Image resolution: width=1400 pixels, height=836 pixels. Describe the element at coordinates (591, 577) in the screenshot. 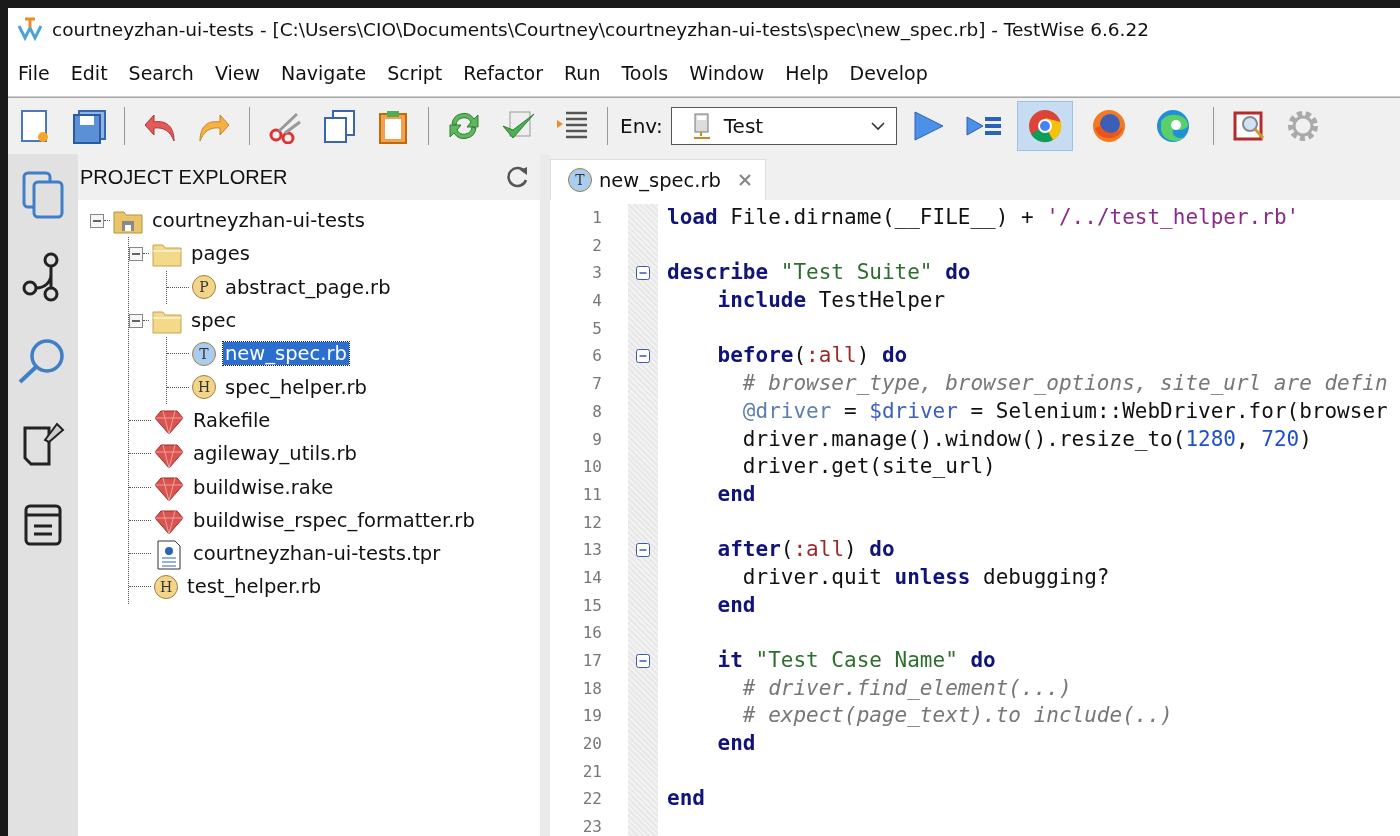

I see `line-number: 14` at that location.